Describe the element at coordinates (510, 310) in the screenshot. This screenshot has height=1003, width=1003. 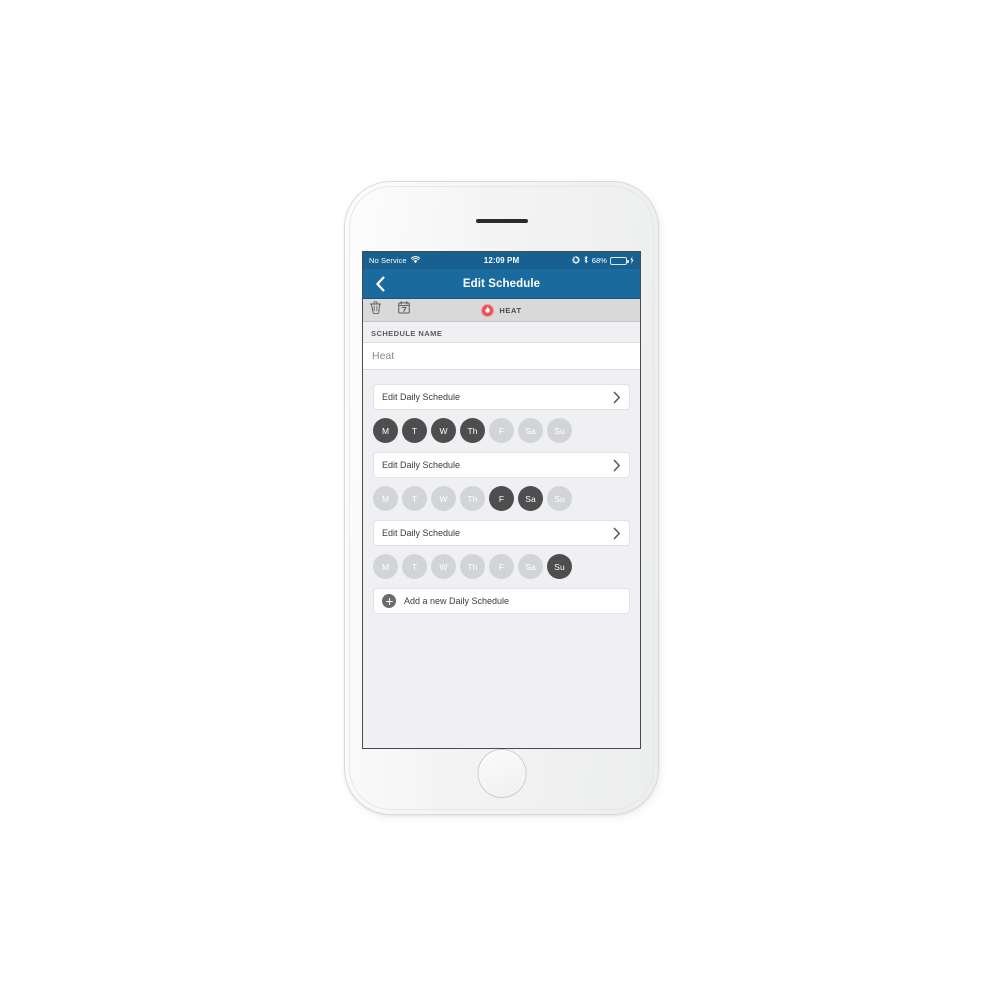
I see `mode-label: HEAT` at that location.